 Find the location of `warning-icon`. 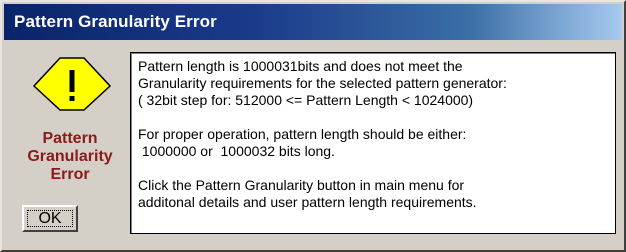

warning-icon is located at coordinates (72, 84).